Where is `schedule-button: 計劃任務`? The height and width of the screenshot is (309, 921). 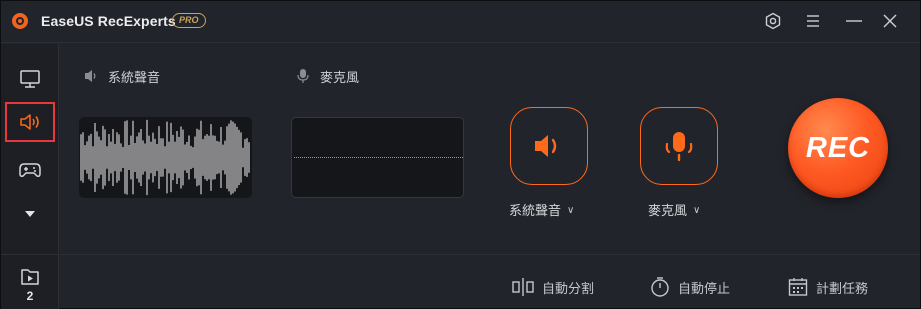 schedule-button: 計劃任務 is located at coordinates (828, 287).